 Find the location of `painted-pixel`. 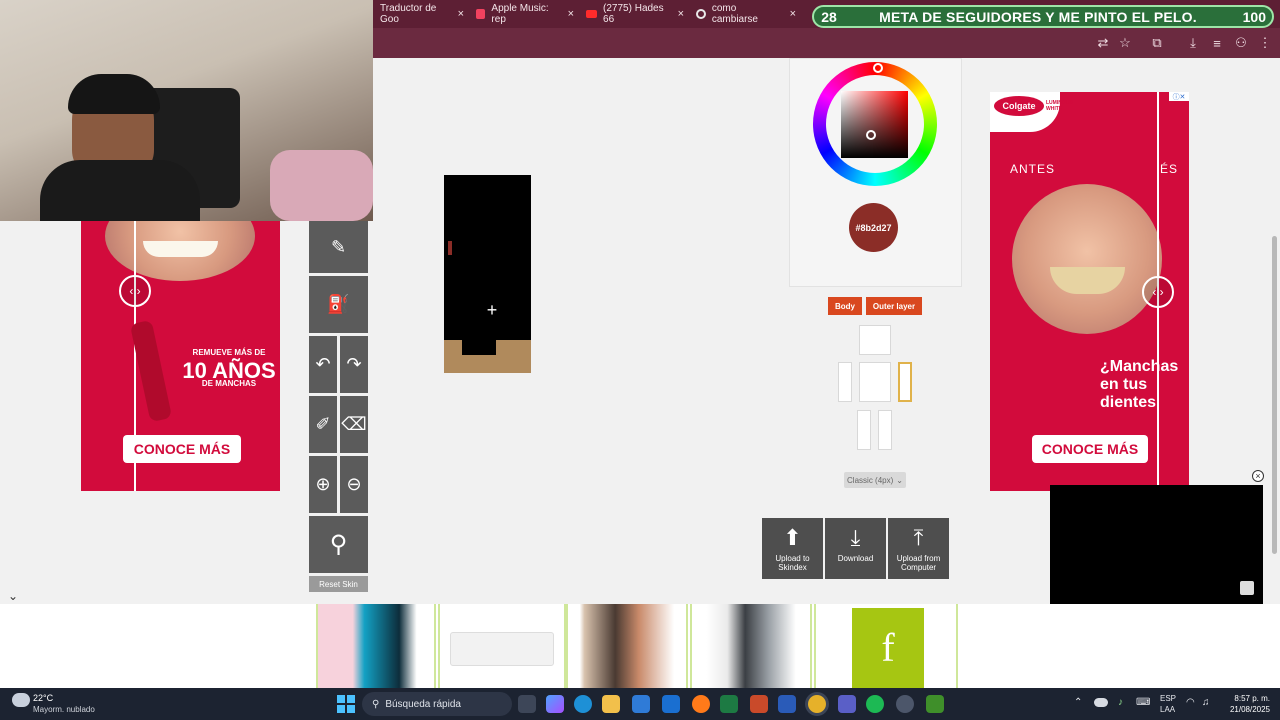

painted-pixel is located at coordinates (450, 248).